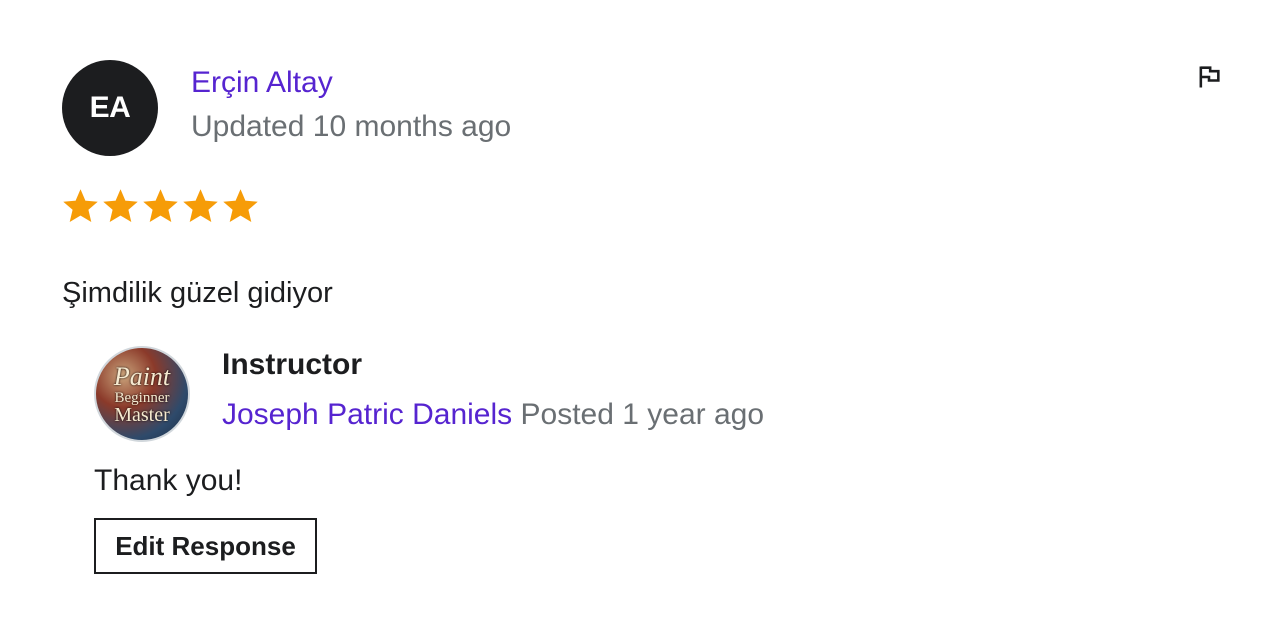 The image size is (1286, 634). I want to click on avatar-logo-word-1: Paint, so click(142, 376).